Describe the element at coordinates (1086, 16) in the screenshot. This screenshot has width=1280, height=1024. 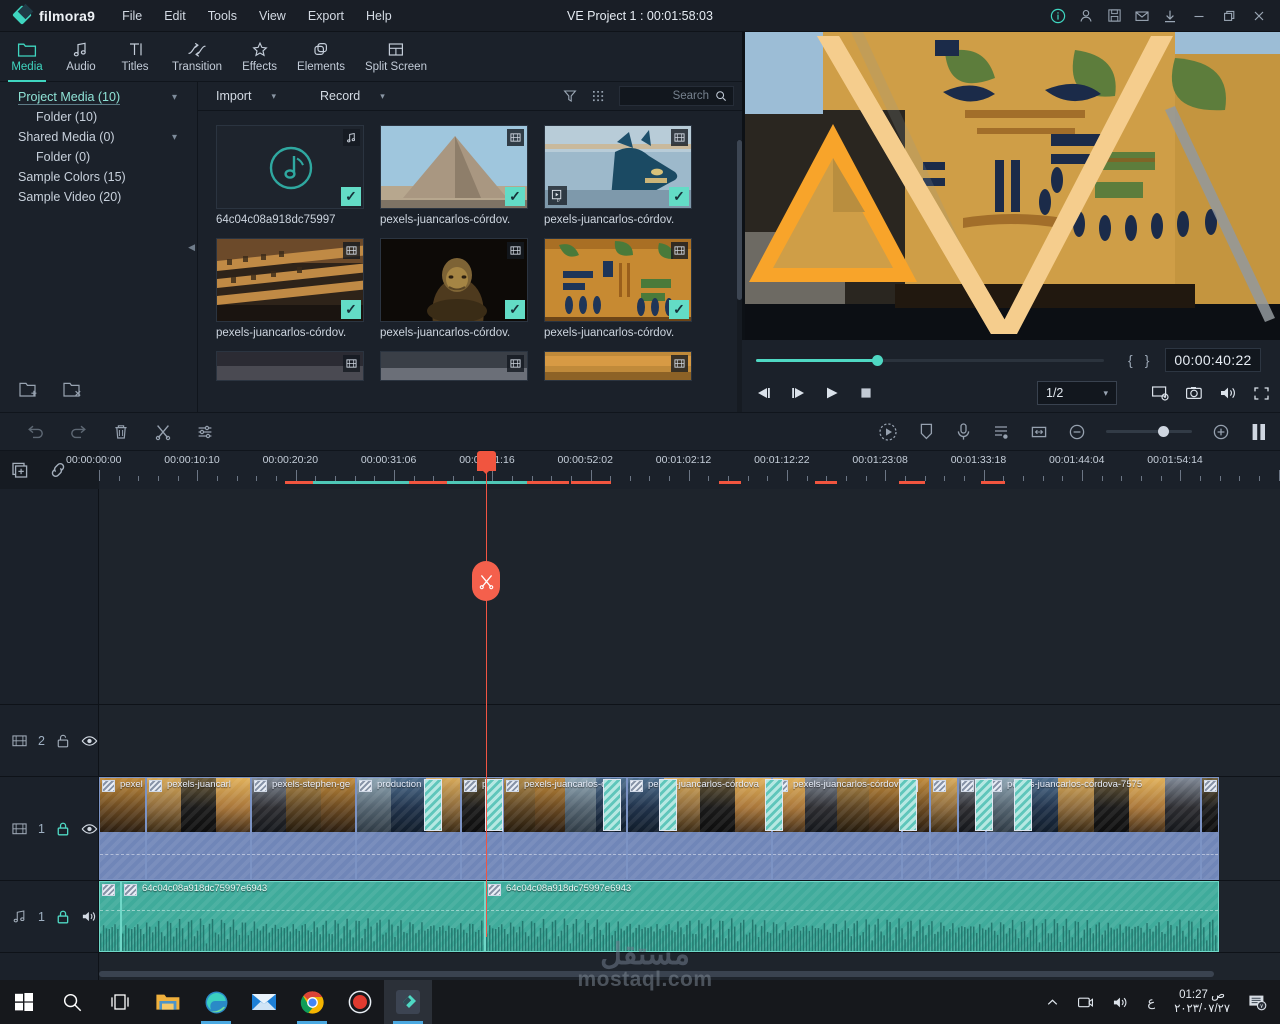
I see `account-icon` at that location.